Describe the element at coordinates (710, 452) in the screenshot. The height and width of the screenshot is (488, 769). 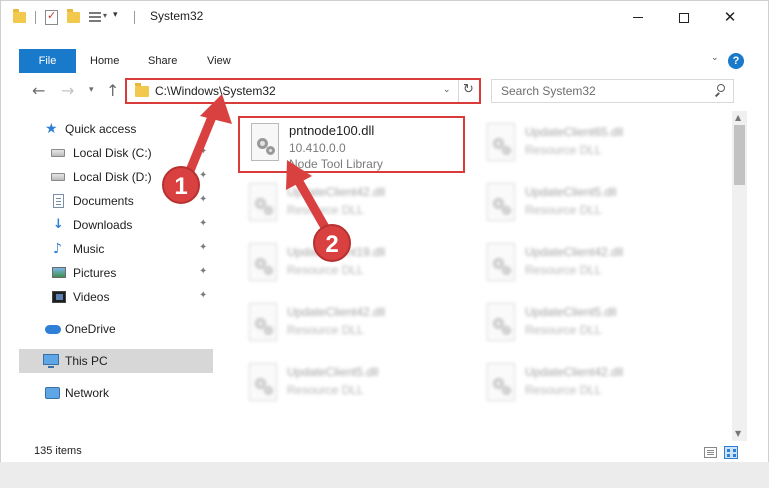
I see `details-view-button` at that location.